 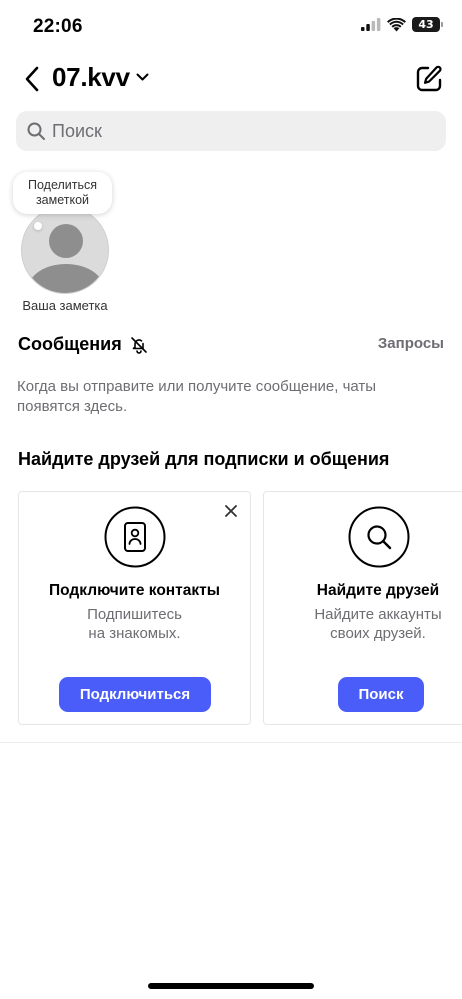 I want to click on battery-icon: 43, so click(x=427, y=24).